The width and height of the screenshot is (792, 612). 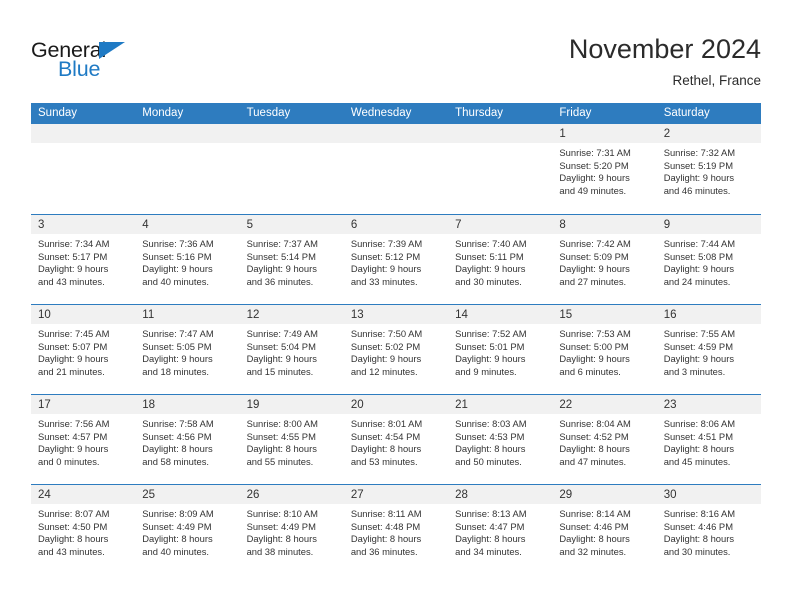 What do you see at coordinates (699, 152) in the screenshot?
I see `sunrise-text: Sunrise: 7:32 AM` at bounding box center [699, 152].